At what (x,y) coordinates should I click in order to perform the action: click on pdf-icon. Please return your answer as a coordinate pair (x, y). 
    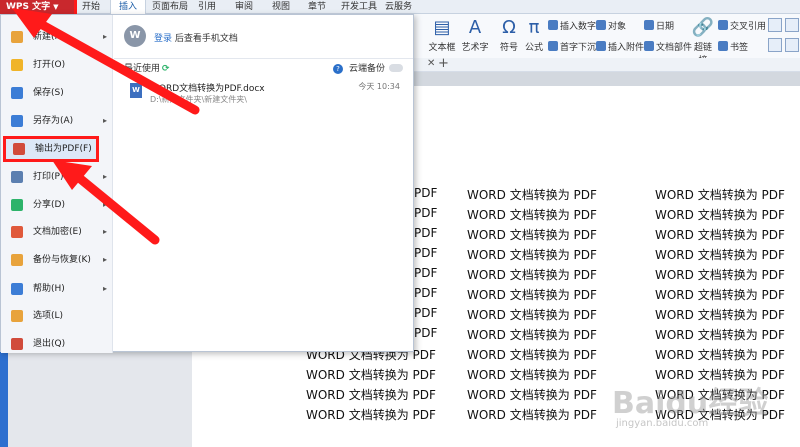
    Looking at the image, I should click on (19, 149).